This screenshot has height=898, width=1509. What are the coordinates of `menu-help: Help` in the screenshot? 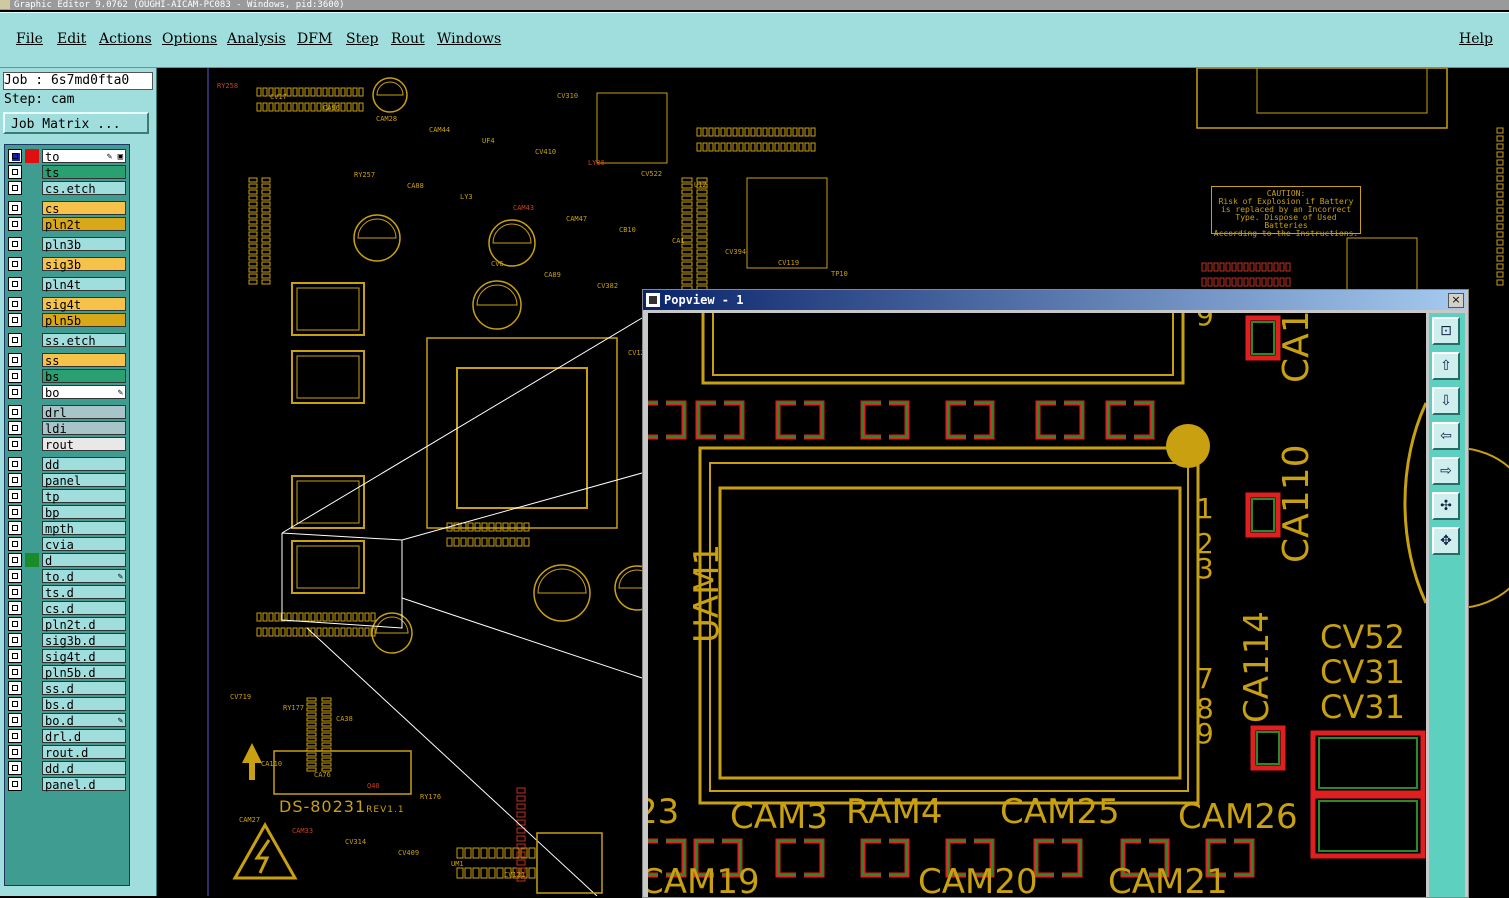 It's located at (1476, 39).